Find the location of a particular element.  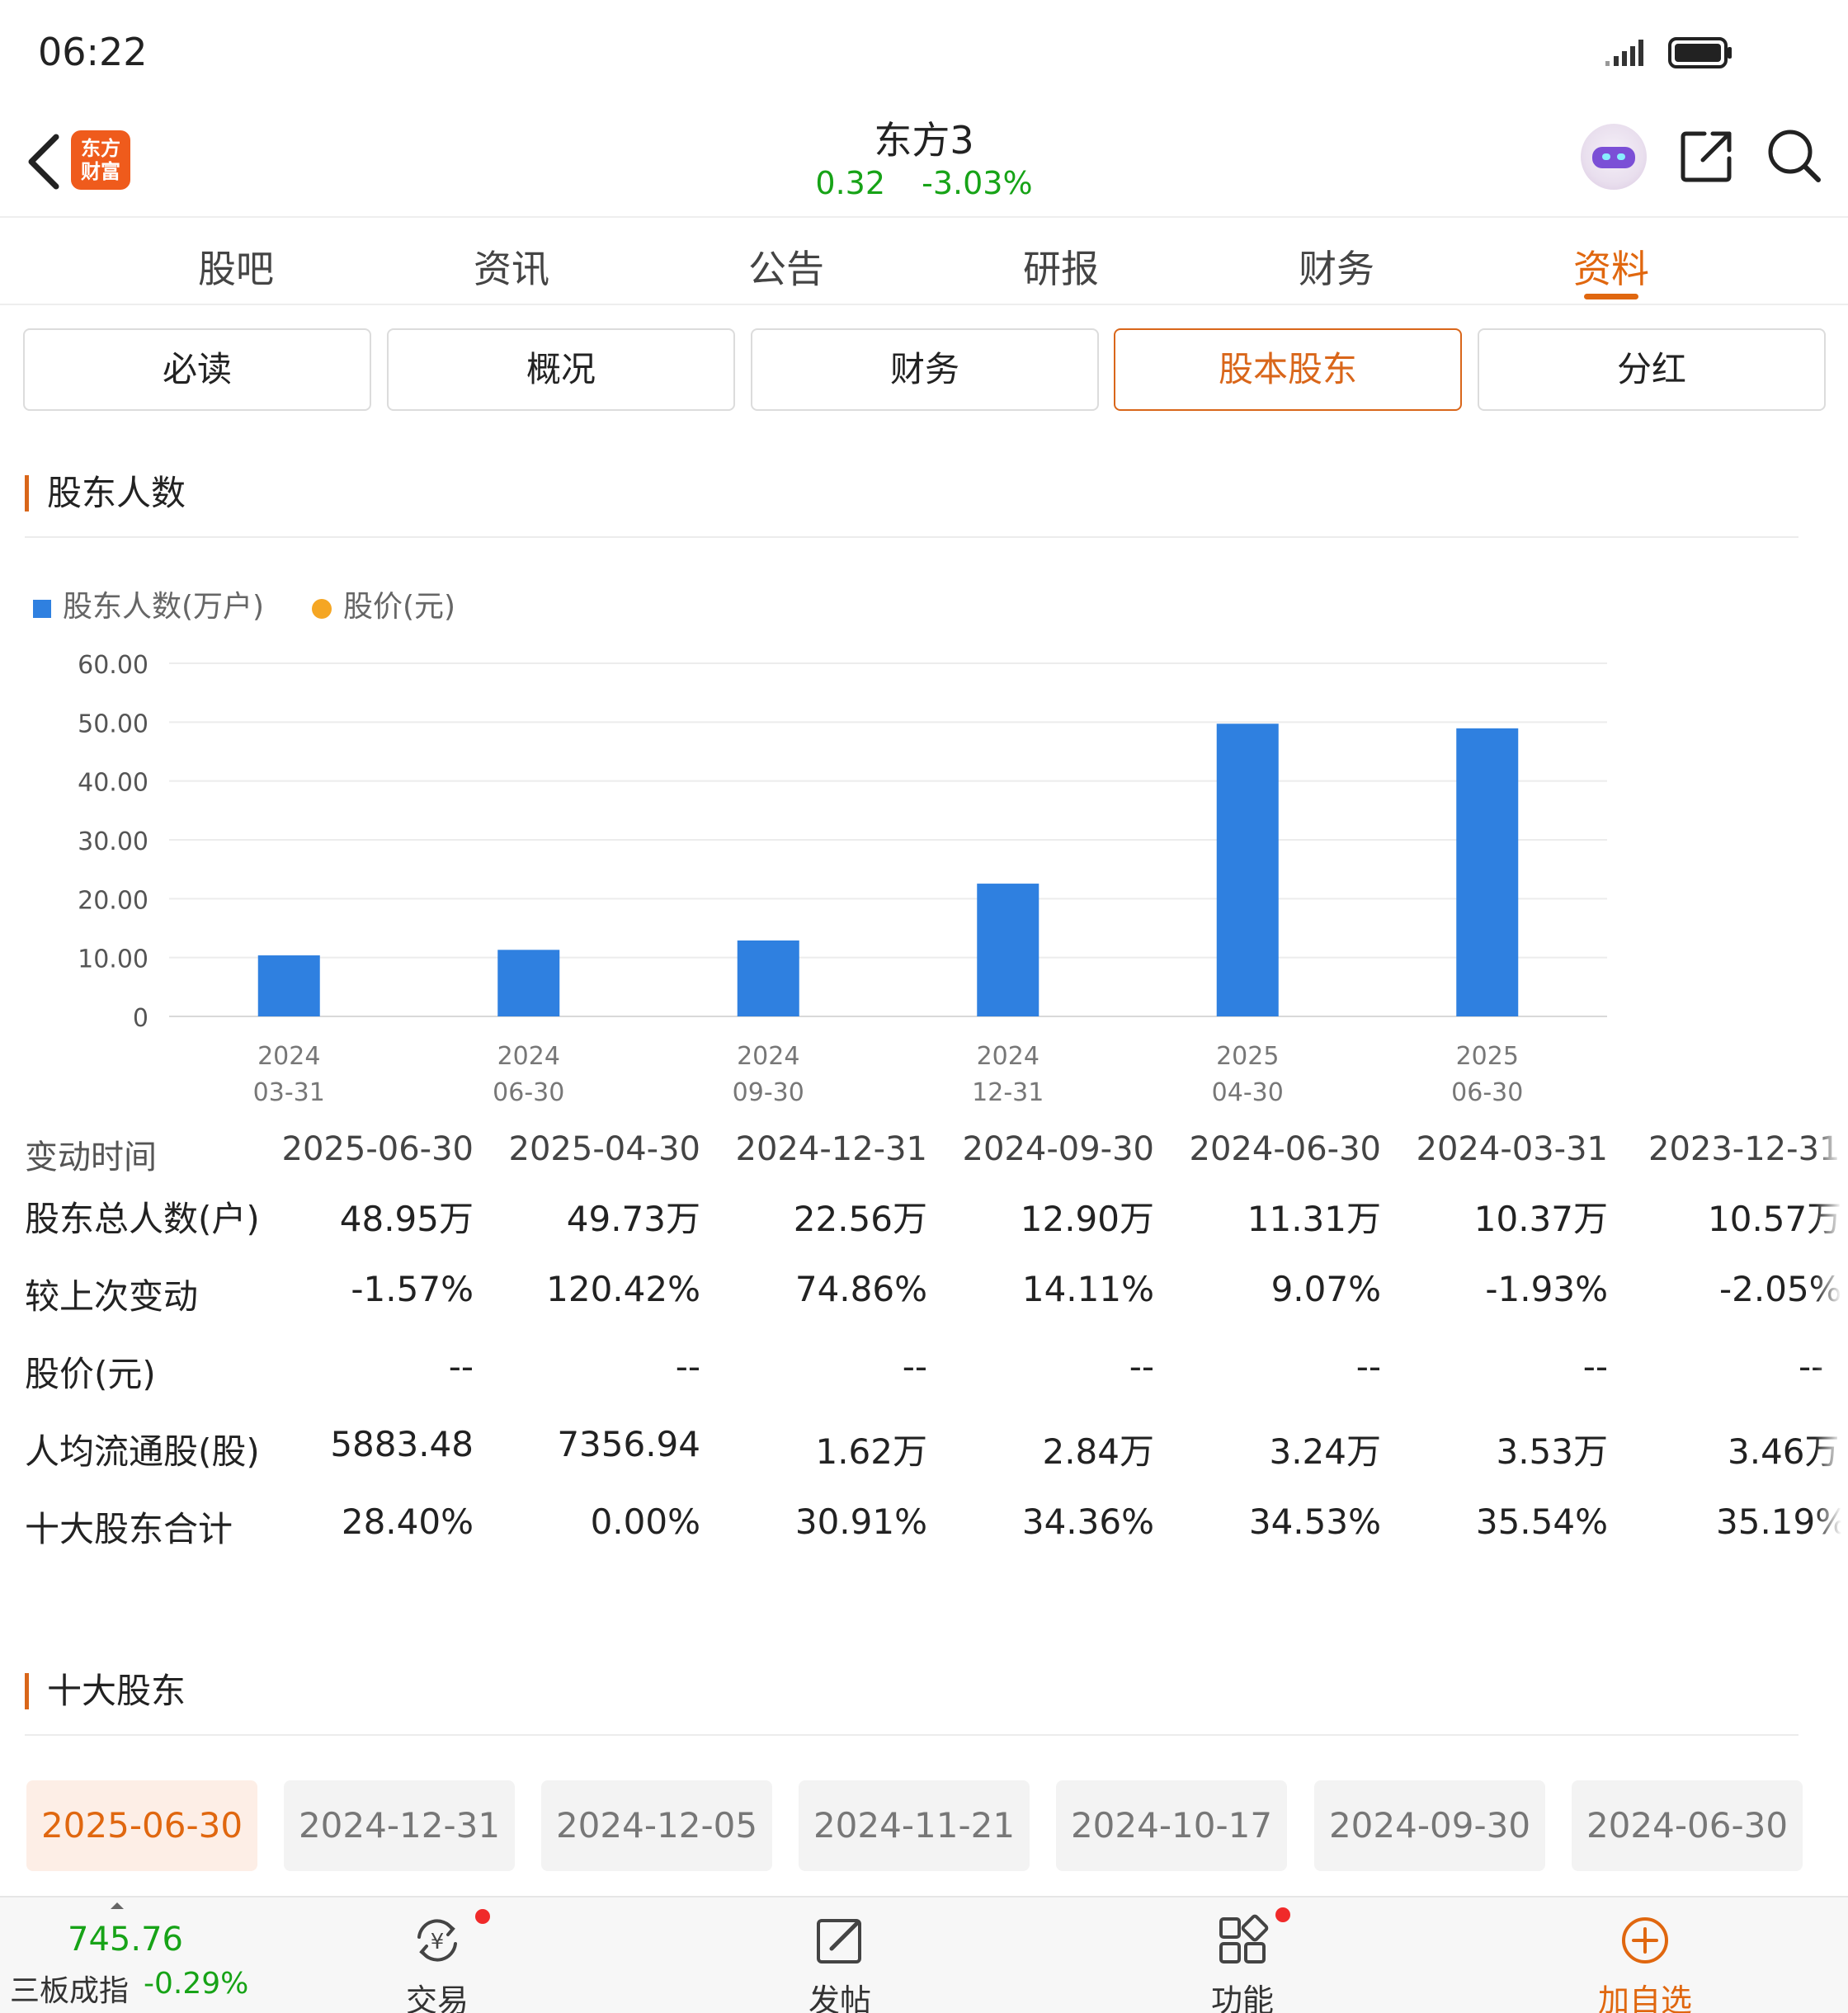

table-cell: 14.11% is located at coordinates (1087, 1289).